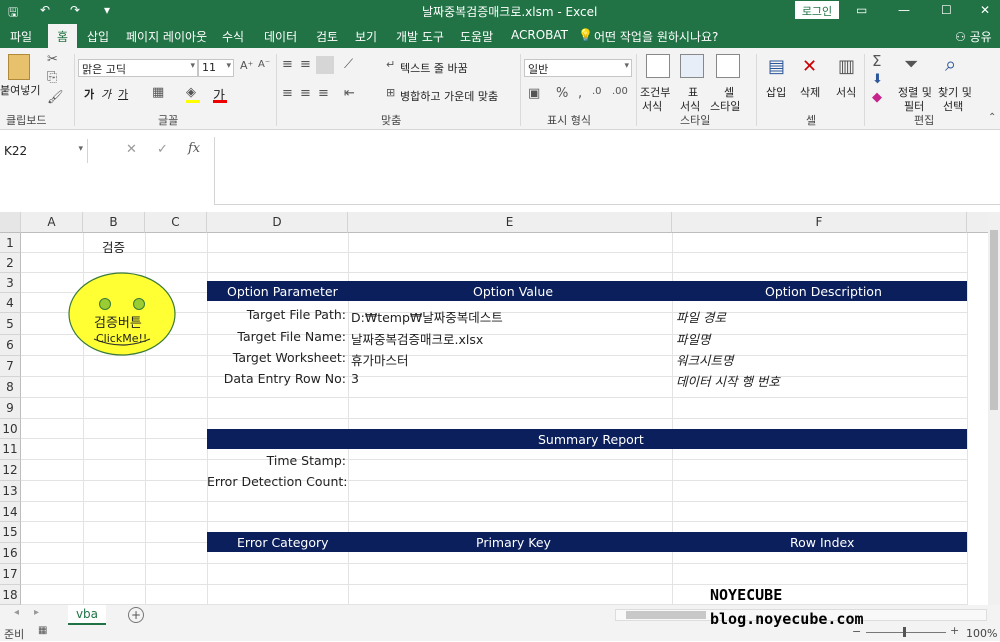 The height and width of the screenshot is (642, 1000). Describe the element at coordinates (287, 64) in the screenshot. I see `align-top-icon: ≡` at that location.